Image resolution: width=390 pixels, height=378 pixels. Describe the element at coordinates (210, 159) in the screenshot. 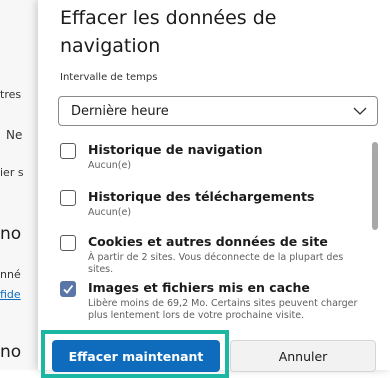

I see `option-browsing-history: Historique de navigation Aucun(e)` at that location.